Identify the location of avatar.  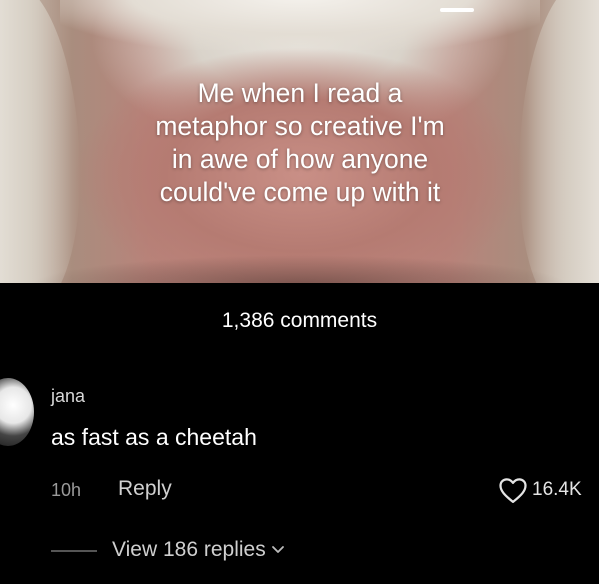
(17, 412).